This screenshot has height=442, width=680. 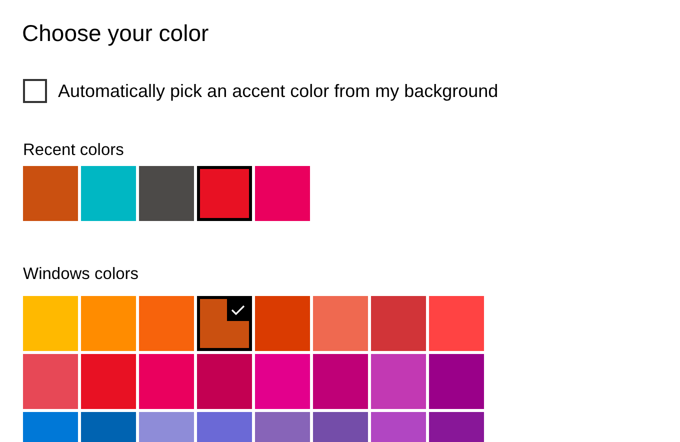 What do you see at coordinates (35, 91) in the screenshot?
I see `checkbox` at bounding box center [35, 91].